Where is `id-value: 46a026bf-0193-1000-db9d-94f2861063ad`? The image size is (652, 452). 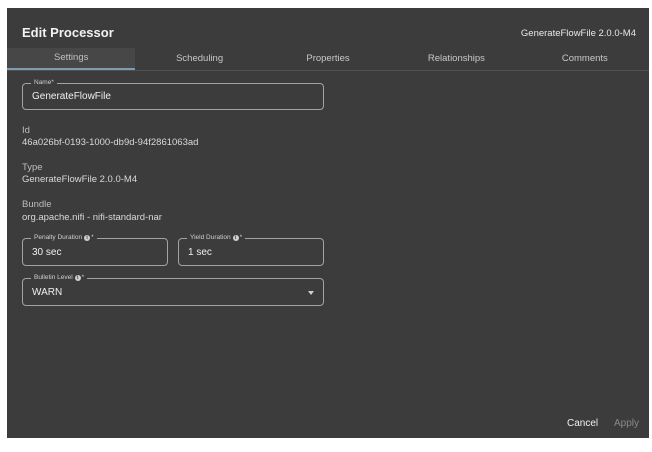 id-value: 46a026bf-0193-1000-db9d-94f2861063ad is located at coordinates (110, 142).